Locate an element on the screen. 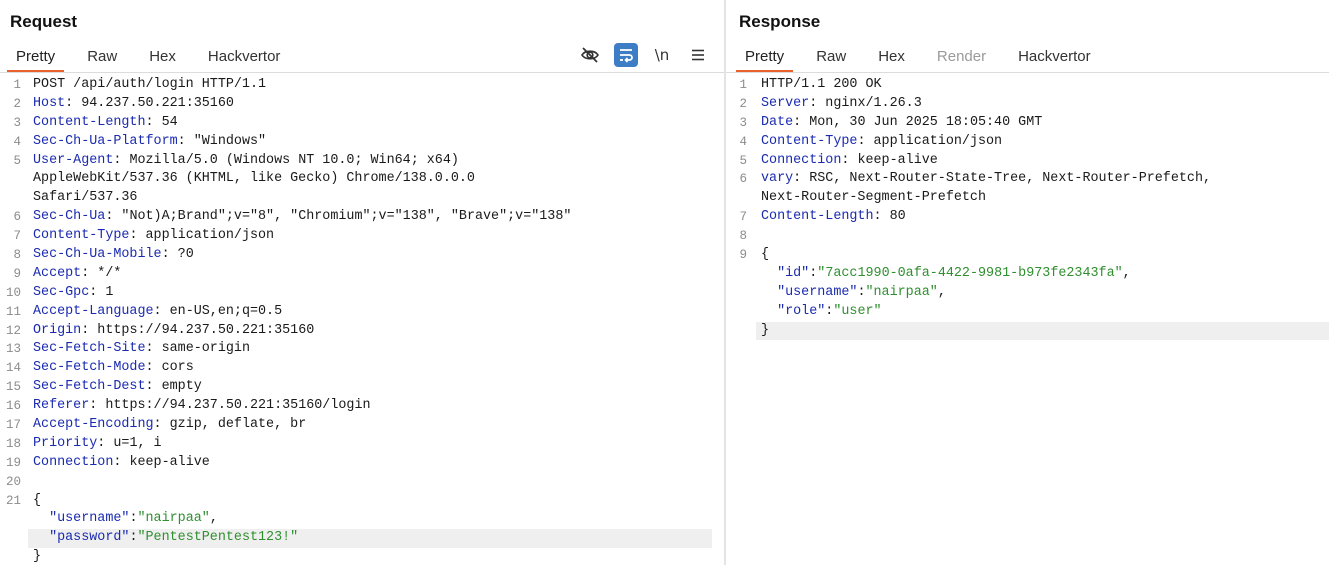 This screenshot has height=565, width=1329. code-line: 17 Accept-Encoding: gzip, deflate, br is located at coordinates (362, 425).